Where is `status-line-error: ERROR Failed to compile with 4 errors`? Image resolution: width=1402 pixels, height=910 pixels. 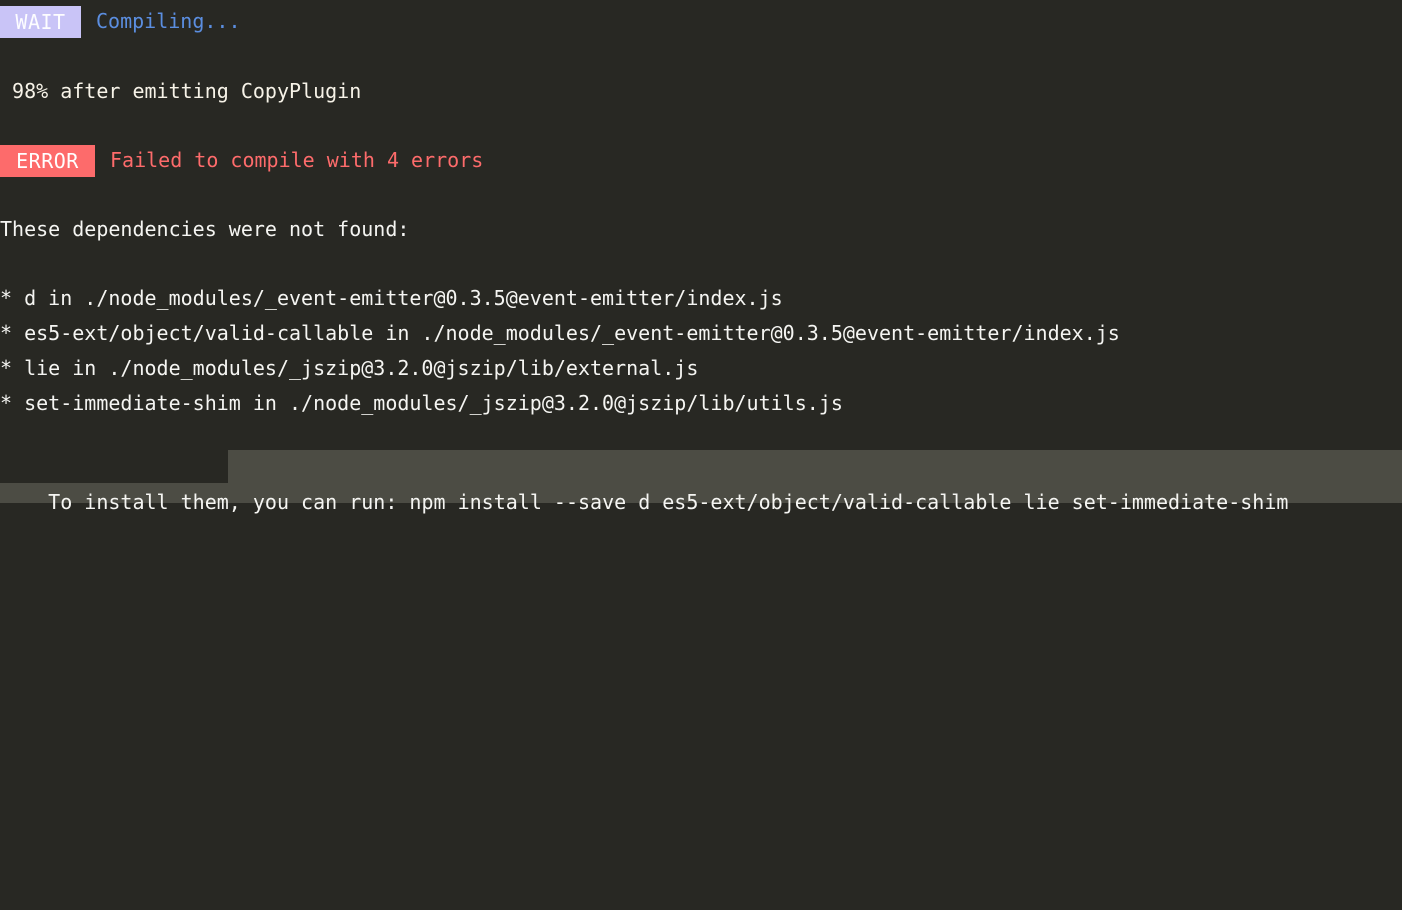
status-line-error: ERROR Failed to compile with 4 errors is located at coordinates (241, 160).